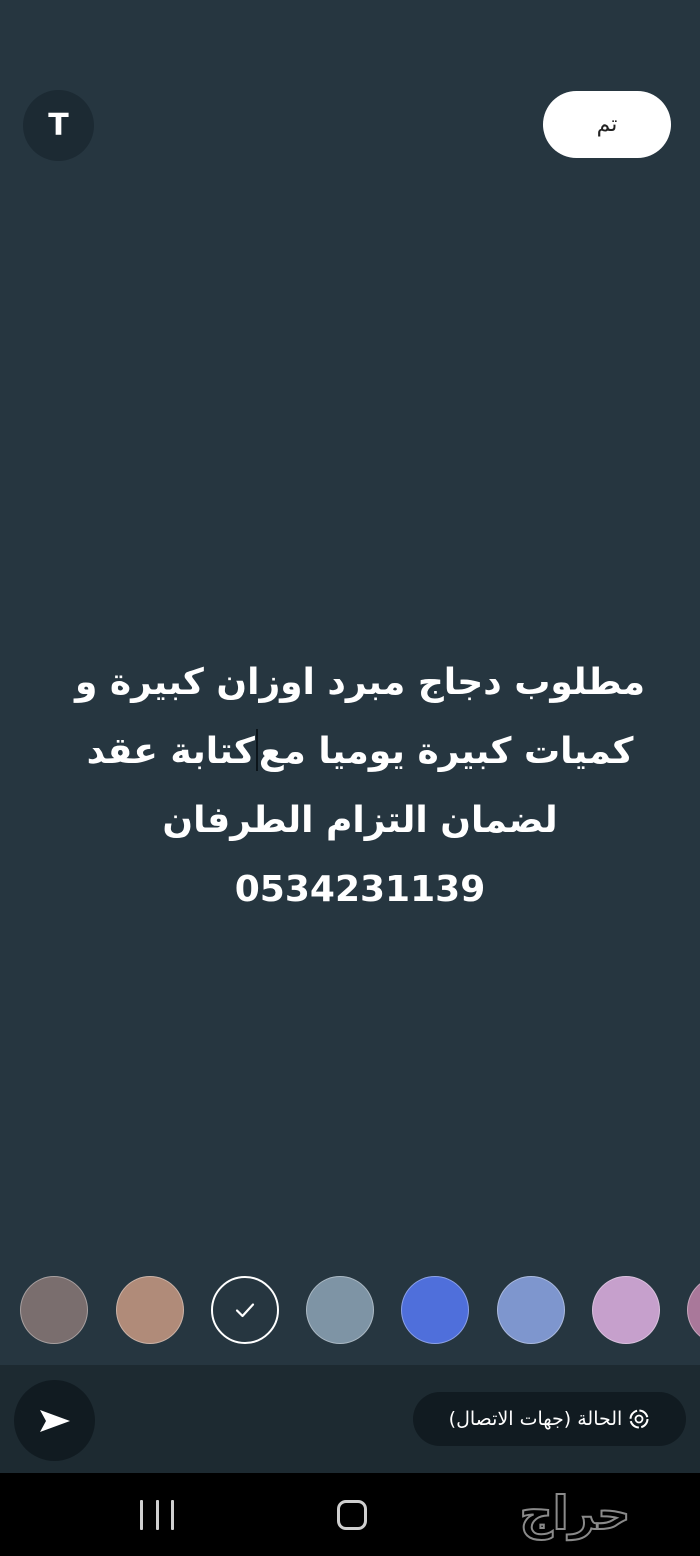 This screenshot has height=1556, width=700. I want to click on audience-selector: الحالة (جهات الاتصال), so click(549, 1419).